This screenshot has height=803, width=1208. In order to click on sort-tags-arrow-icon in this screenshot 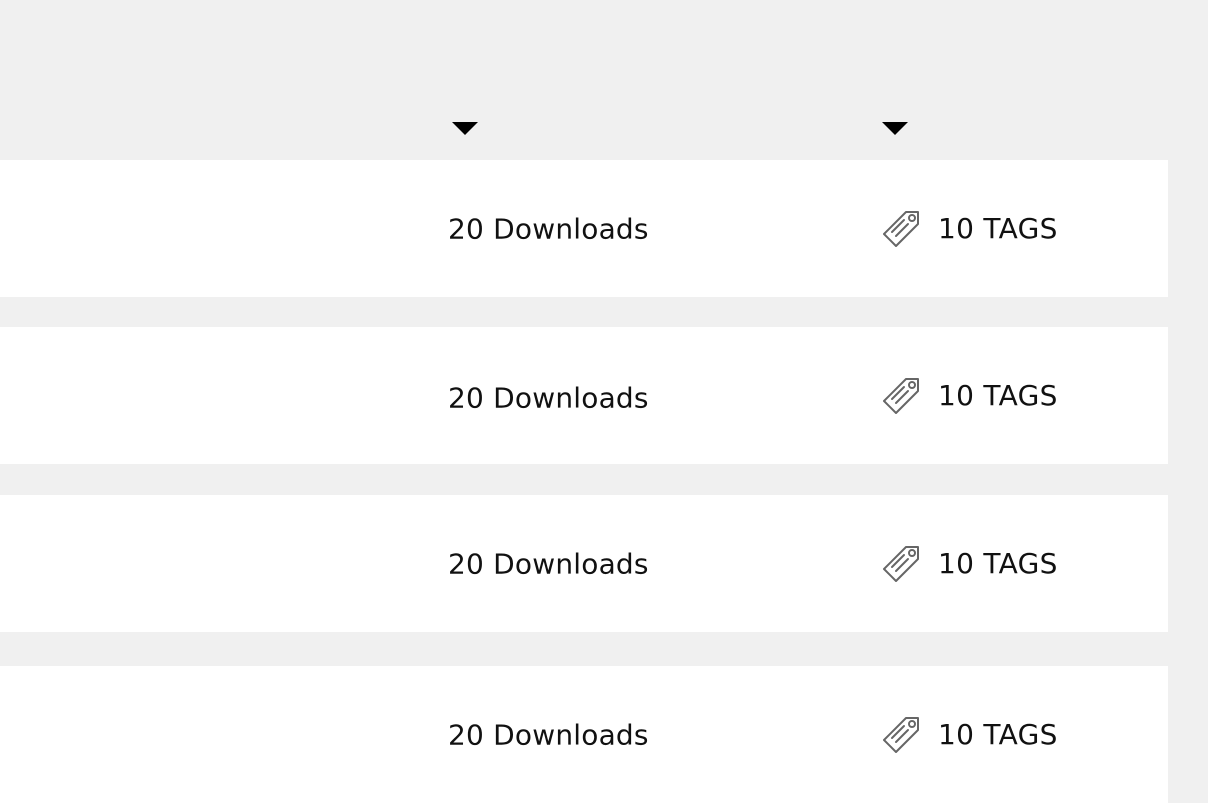, I will do `click(895, 128)`.